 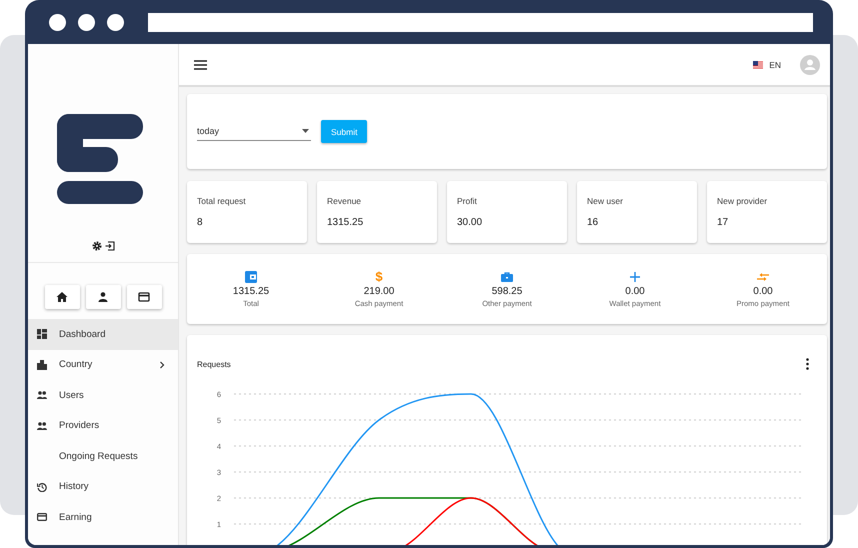 I want to click on nav-item: Users, so click(x=103, y=395).